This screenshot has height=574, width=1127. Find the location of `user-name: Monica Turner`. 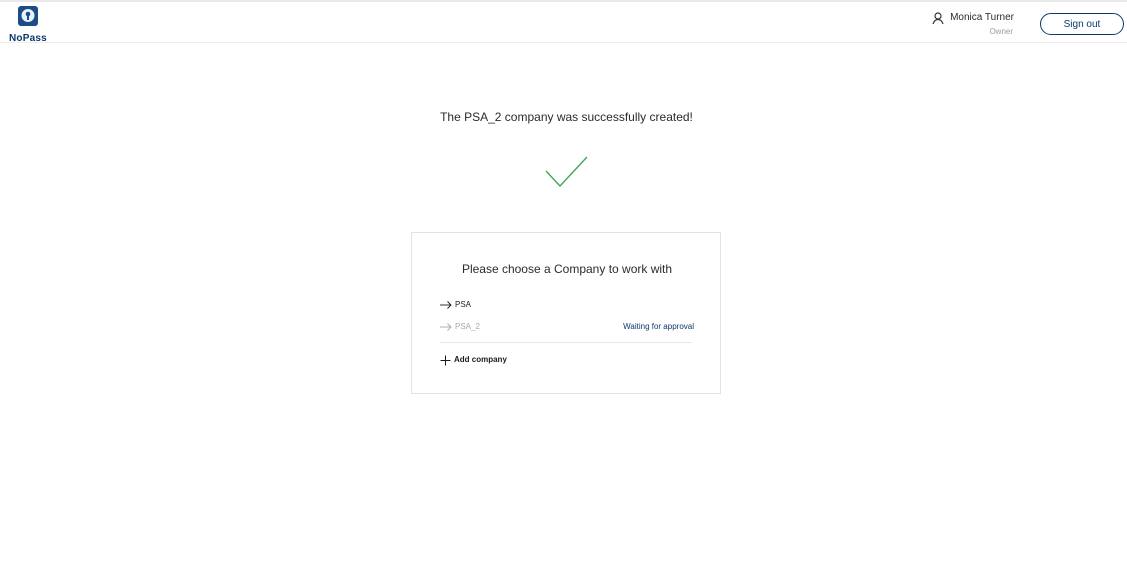

user-name: Monica Turner is located at coordinates (982, 17).